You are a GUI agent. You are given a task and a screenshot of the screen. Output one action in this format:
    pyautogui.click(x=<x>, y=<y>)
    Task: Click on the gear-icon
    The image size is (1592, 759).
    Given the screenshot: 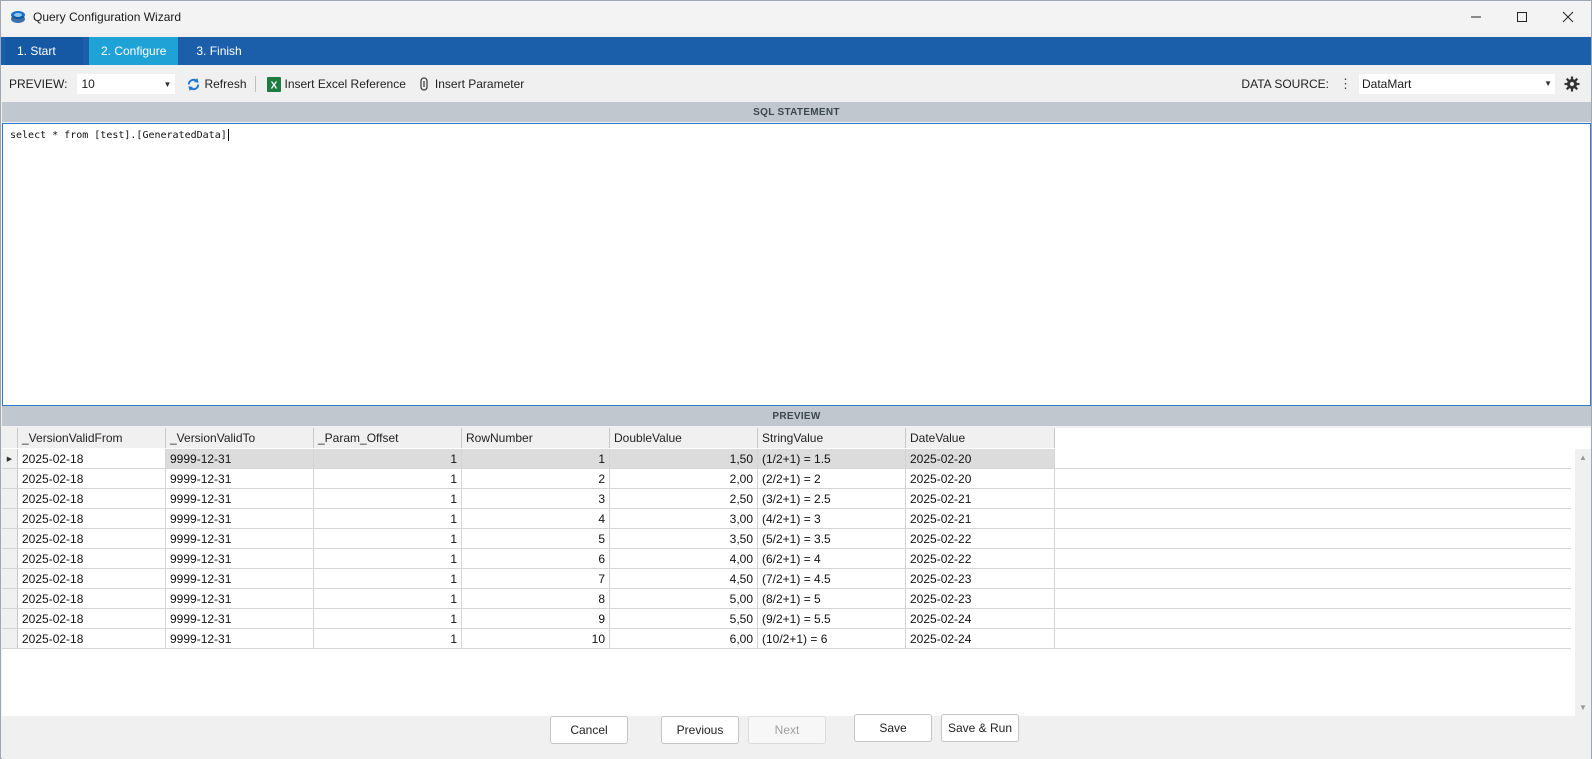 What is the action you would take?
    pyautogui.click(x=1572, y=84)
    